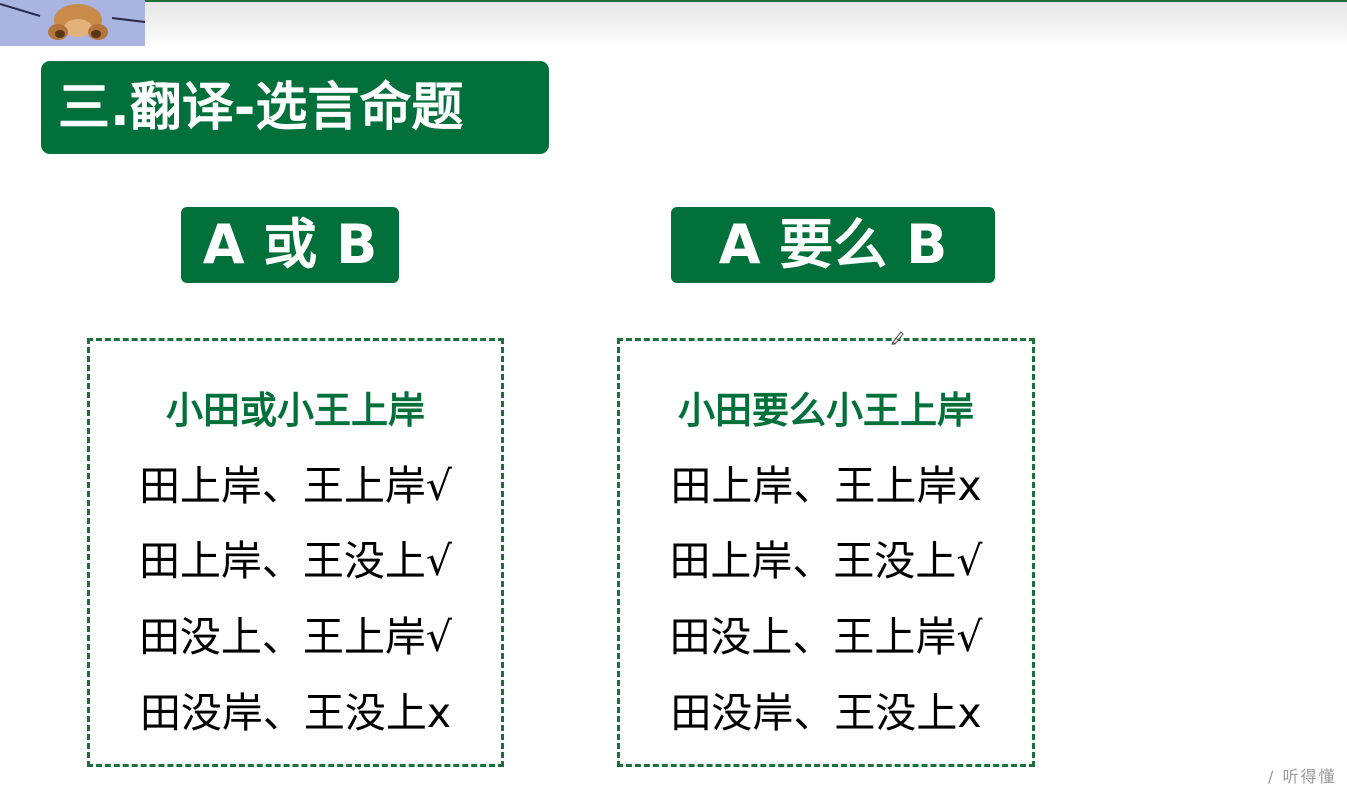  Describe the element at coordinates (295, 410) in the screenshot. I see `panel-heading: 小田或小王上岸` at that location.